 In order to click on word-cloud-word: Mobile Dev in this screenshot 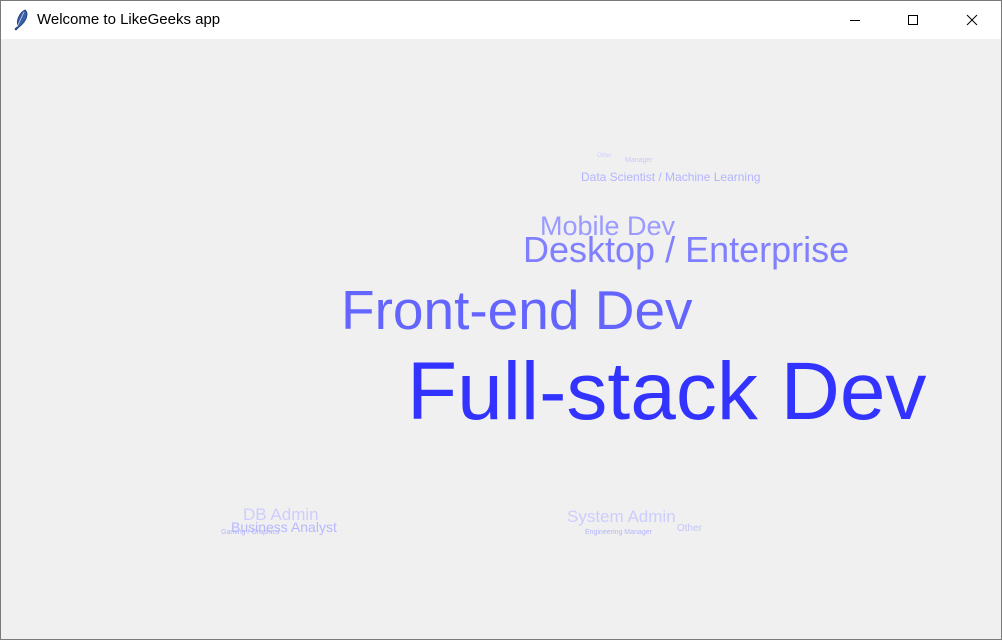, I will do `click(608, 226)`.